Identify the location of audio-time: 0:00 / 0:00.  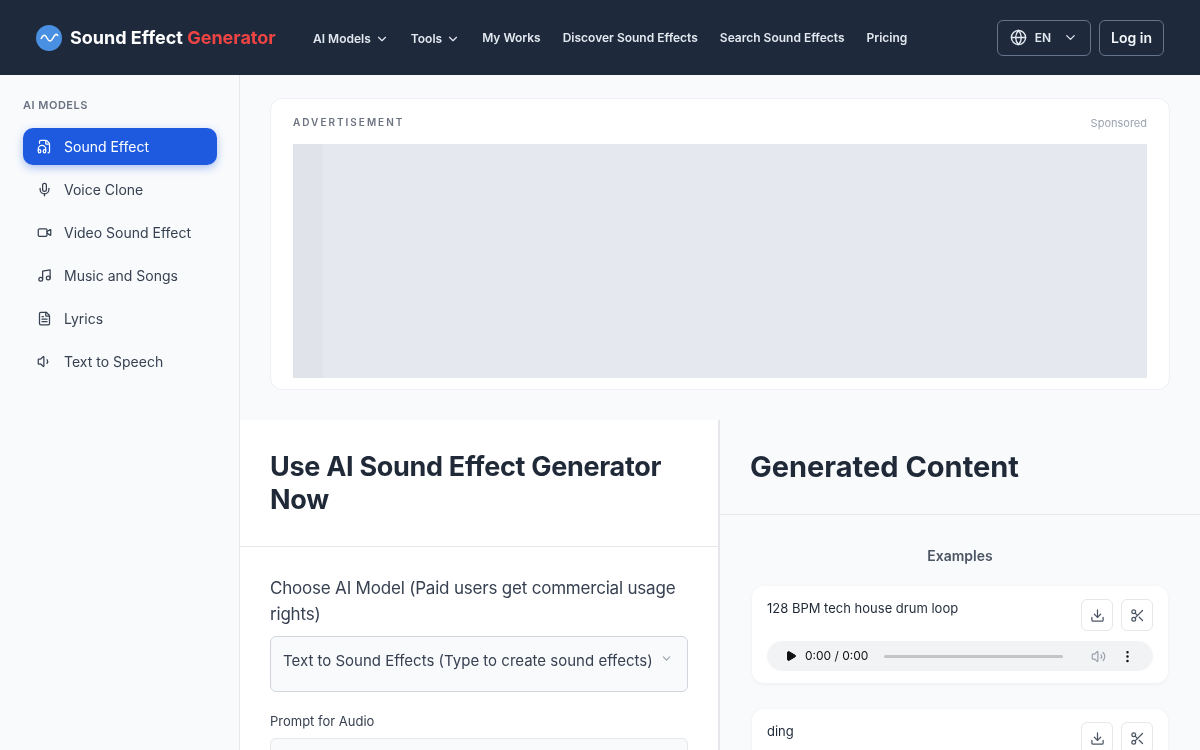
(837, 656).